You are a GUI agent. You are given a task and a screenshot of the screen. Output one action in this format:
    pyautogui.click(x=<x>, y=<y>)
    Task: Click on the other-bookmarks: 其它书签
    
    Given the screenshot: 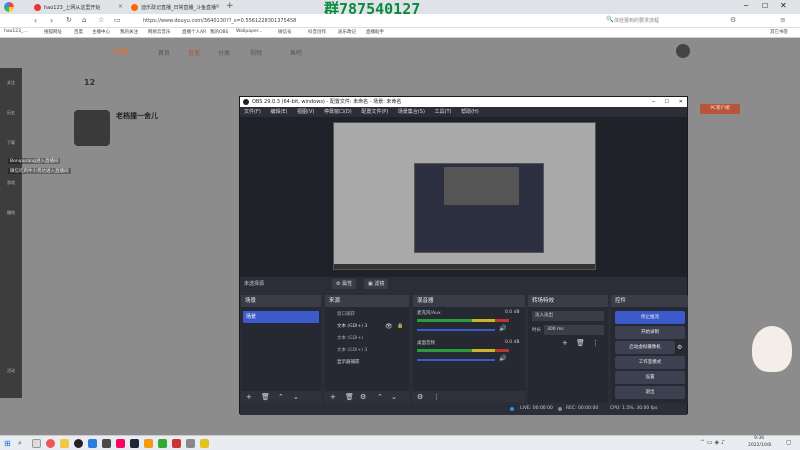 What is the action you would take?
    pyautogui.click(x=779, y=32)
    